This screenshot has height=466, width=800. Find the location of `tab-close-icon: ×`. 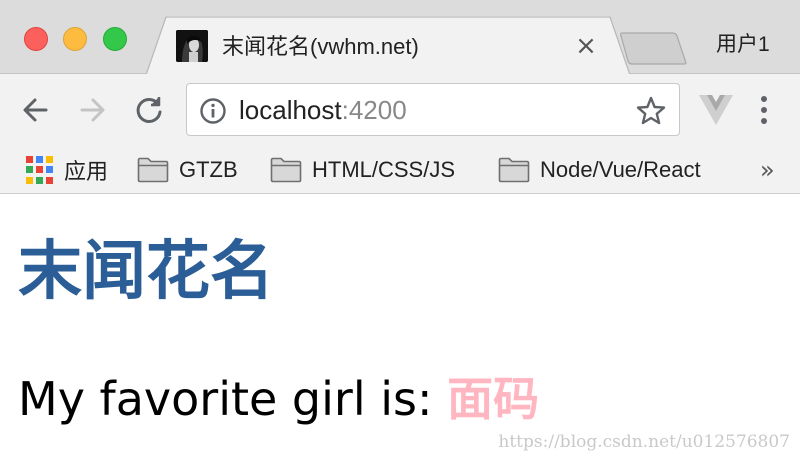

tab-close-icon: × is located at coordinates (586, 46).